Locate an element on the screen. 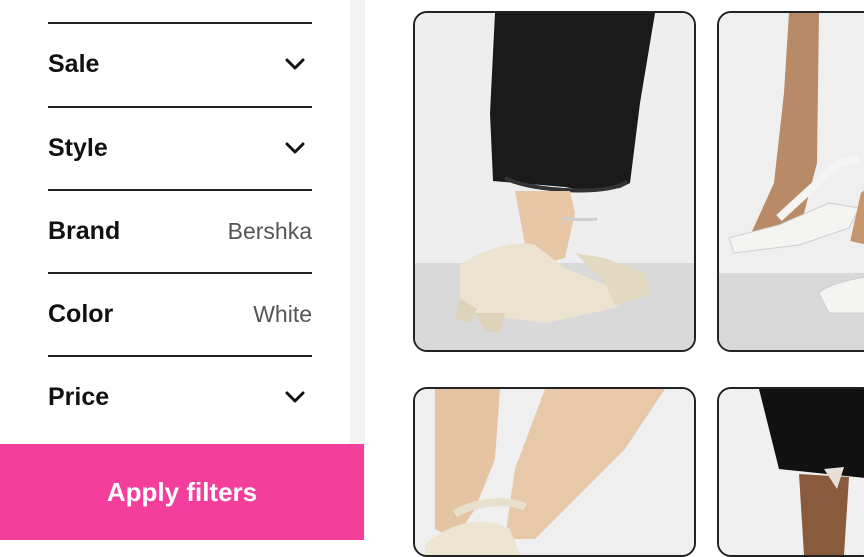 This screenshot has height=557, width=864. filter-sale: Sale is located at coordinates (180, 63).